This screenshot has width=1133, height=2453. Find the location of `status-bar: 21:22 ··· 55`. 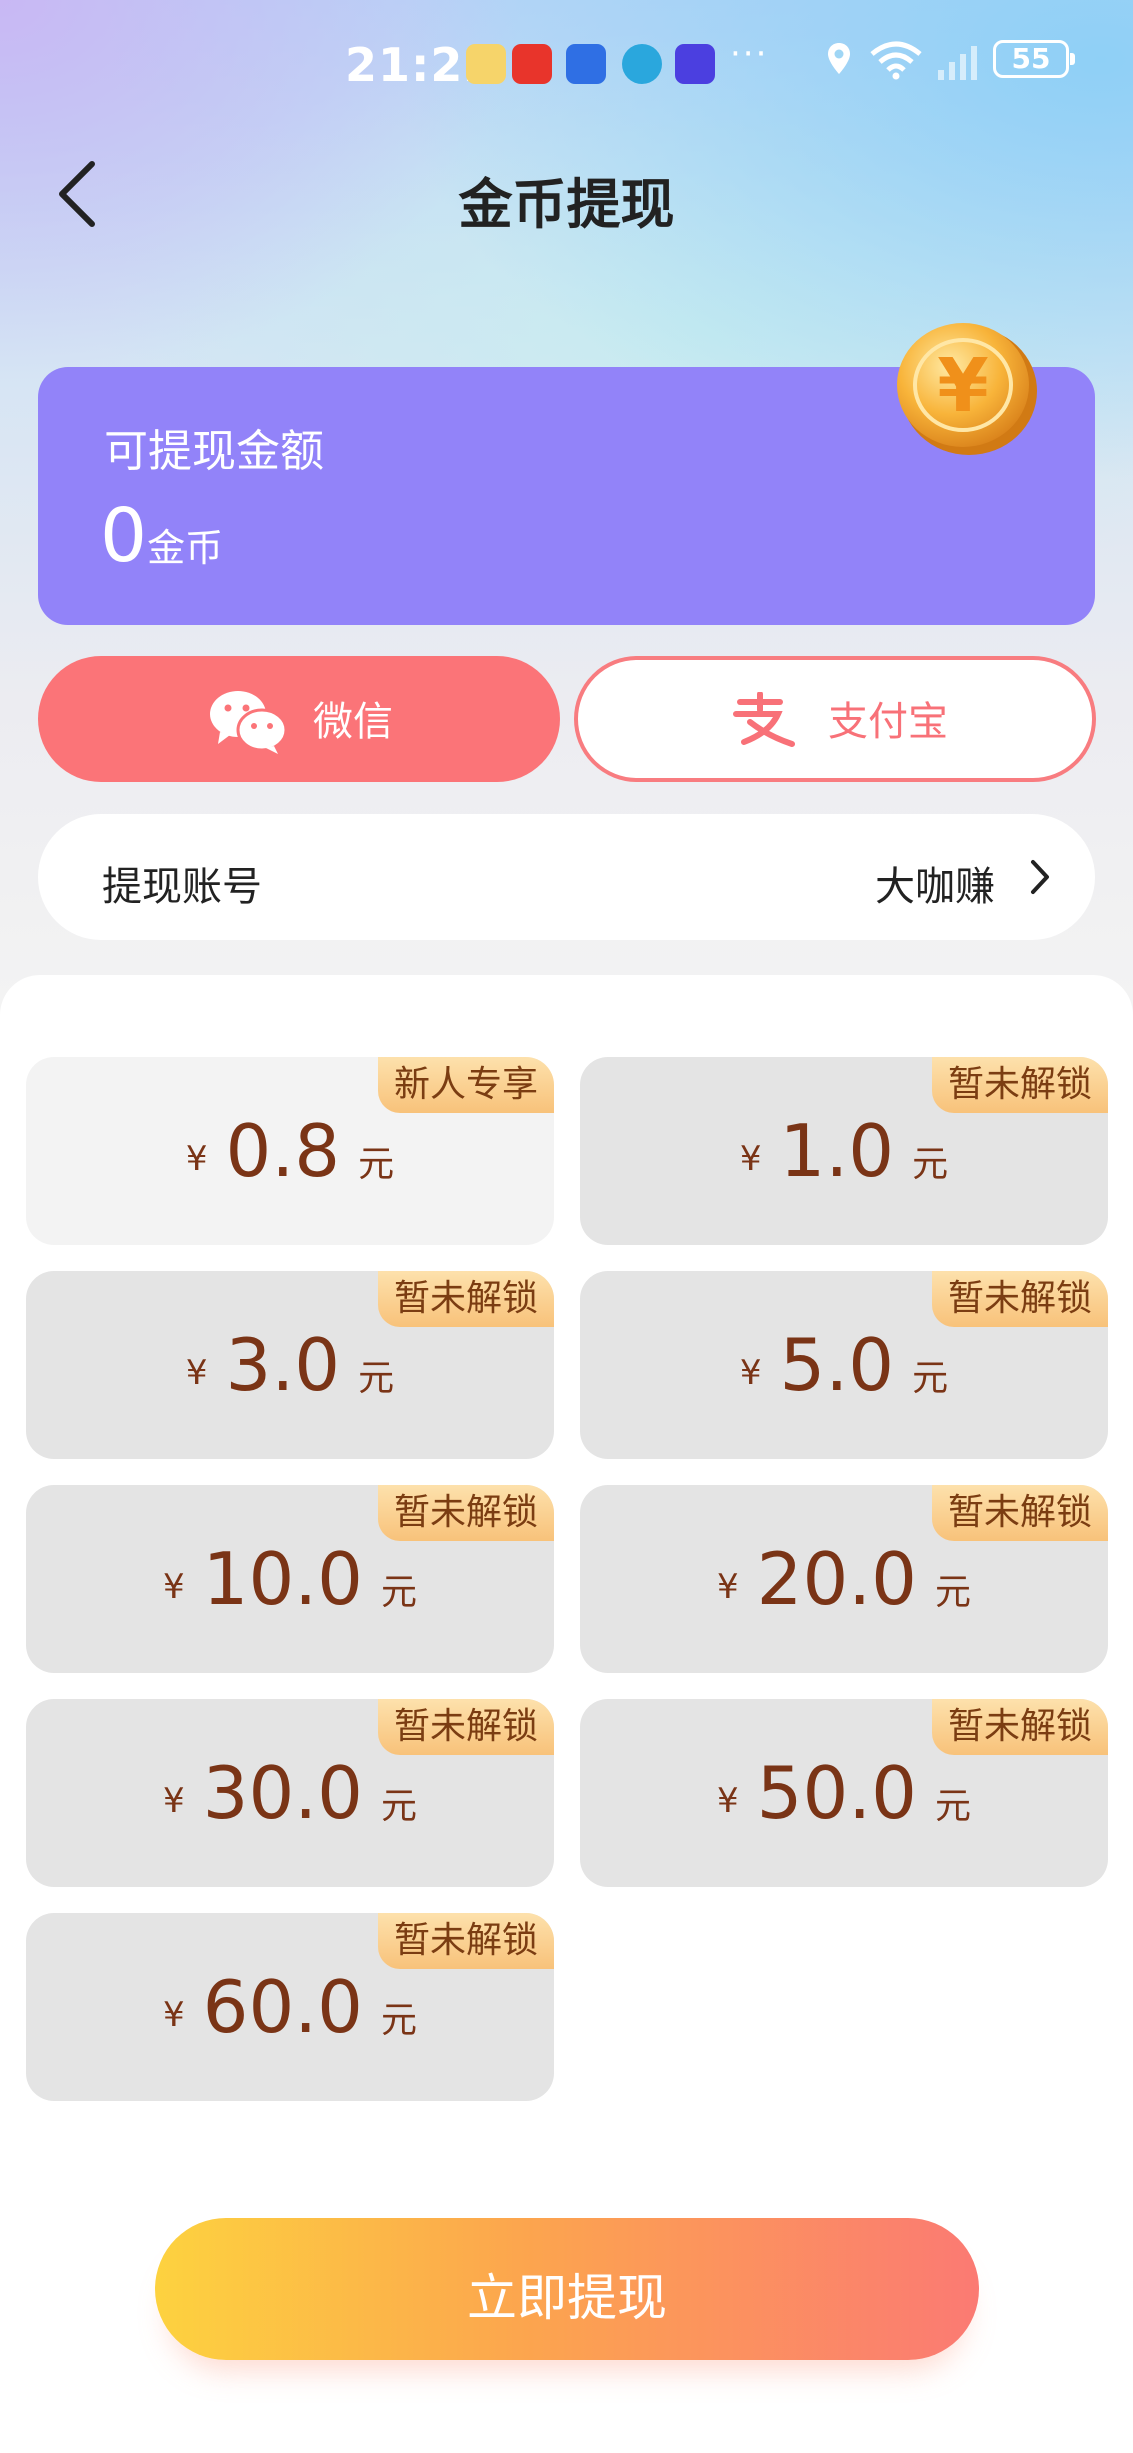

status-bar: 21:22 ··· 55 is located at coordinates (566, 65).